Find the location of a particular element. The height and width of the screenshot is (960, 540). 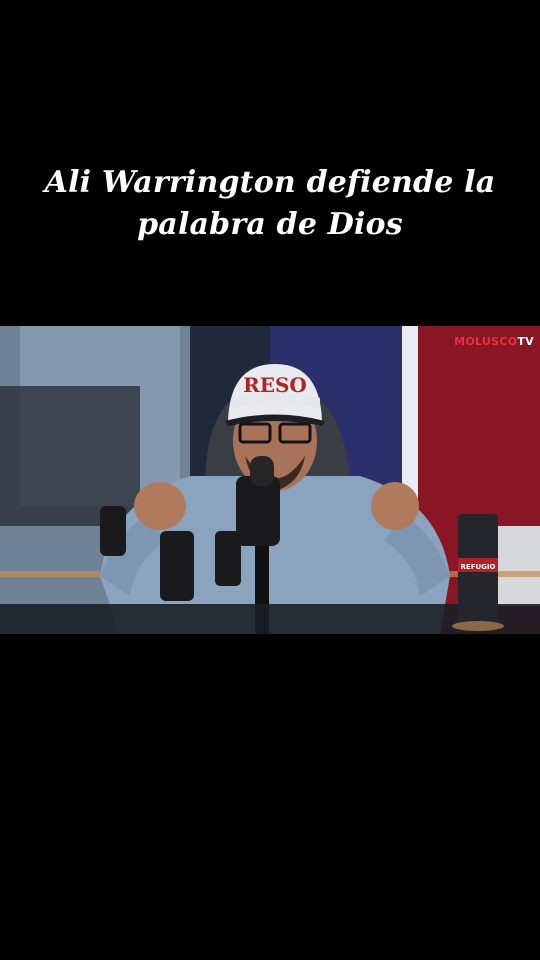

watermark-brand: MOLUSCO is located at coordinates (486, 341).